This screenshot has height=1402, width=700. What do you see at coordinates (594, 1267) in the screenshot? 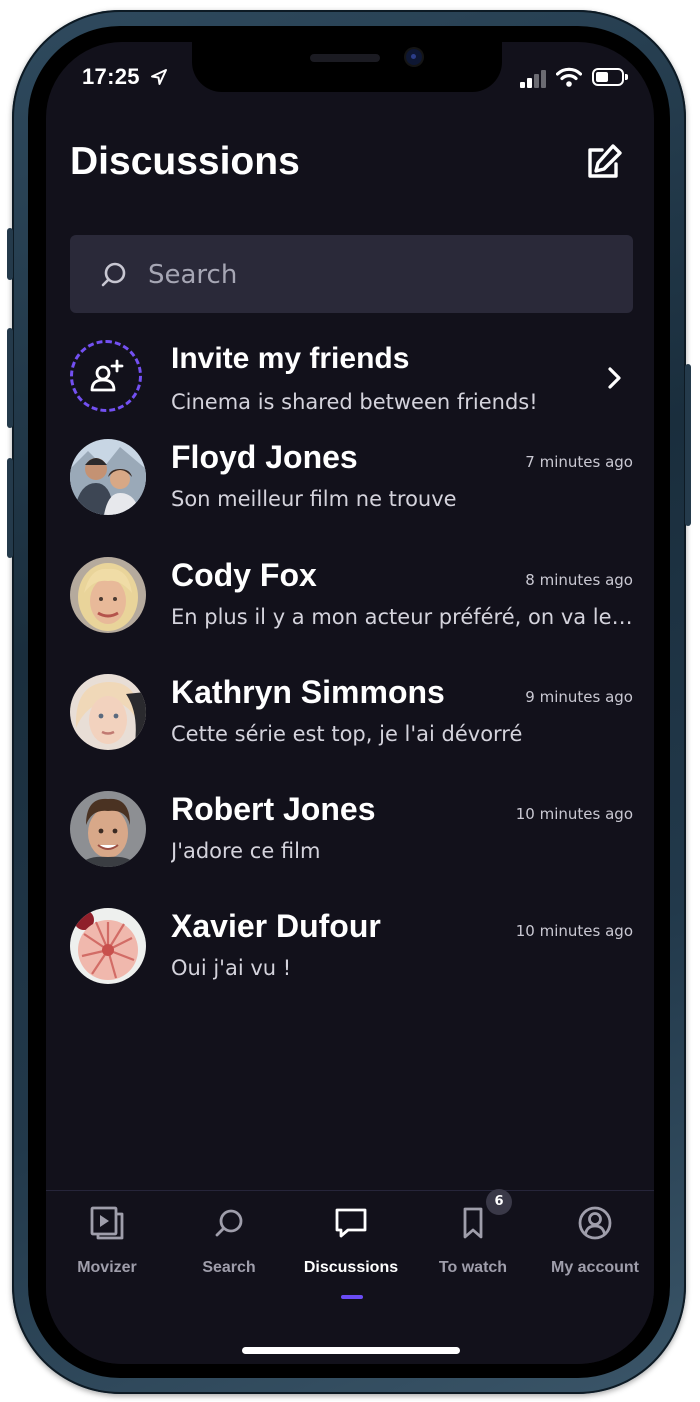
I see `tab-label: My account` at bounding box center [594, 1267].